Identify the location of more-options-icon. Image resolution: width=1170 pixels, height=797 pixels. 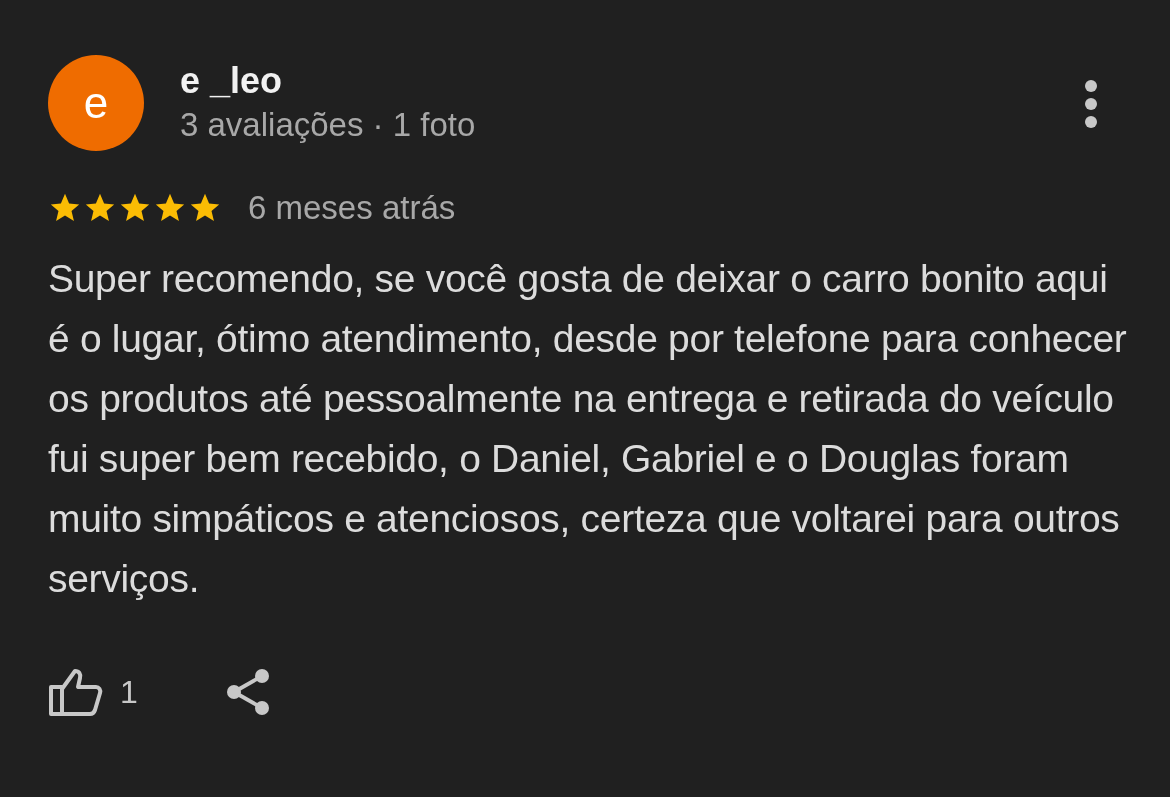
(1091, 104).